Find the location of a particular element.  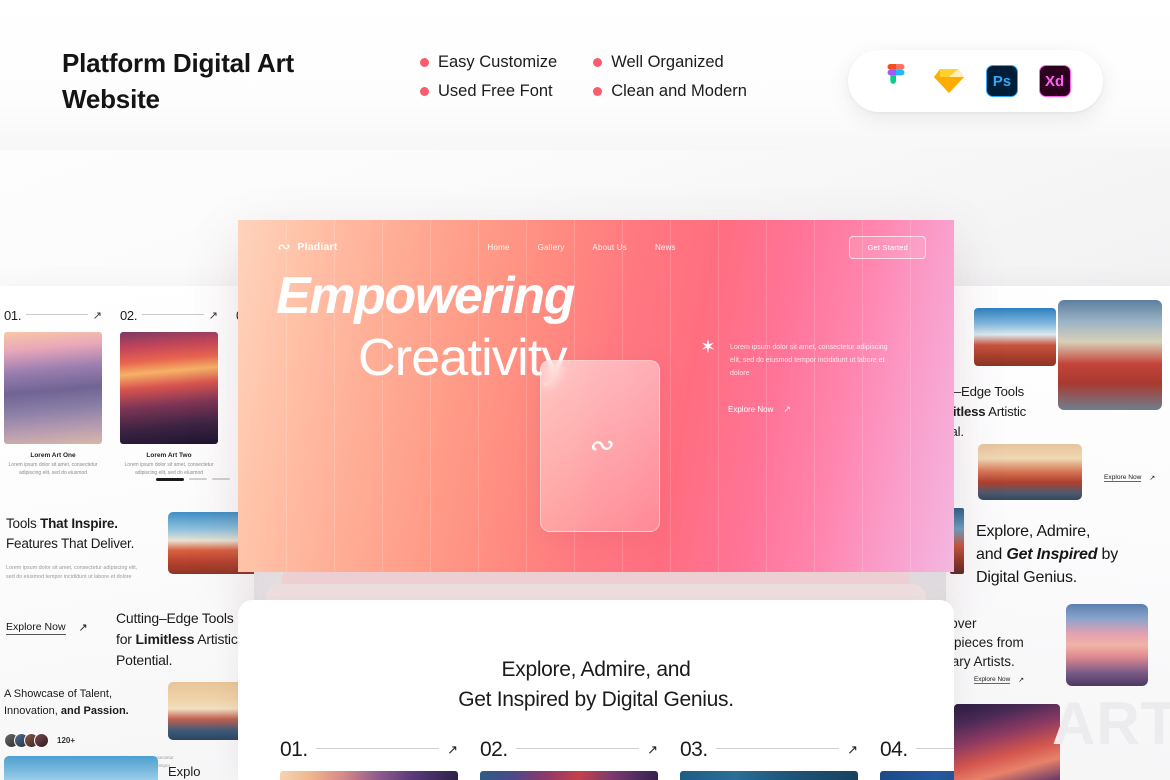

discover-line-3: isionary Artists. is located at coordinates (980, 662).